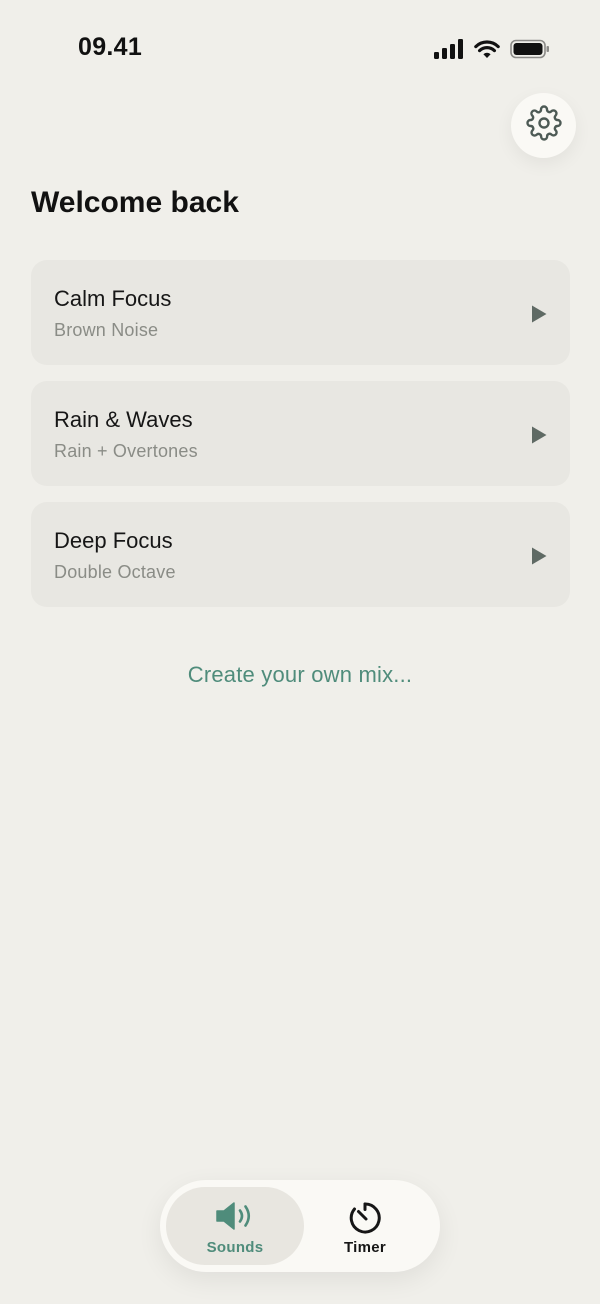  What do you see at coordinates (135, 202) in the screenshot?
I see `page-title: Welcome back` at bounding box center [135, 202].